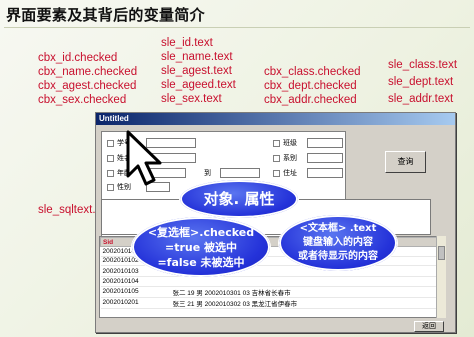 The image size is (474, 337). I want to click on cell-sid: 2002010104, so click(135, 281).